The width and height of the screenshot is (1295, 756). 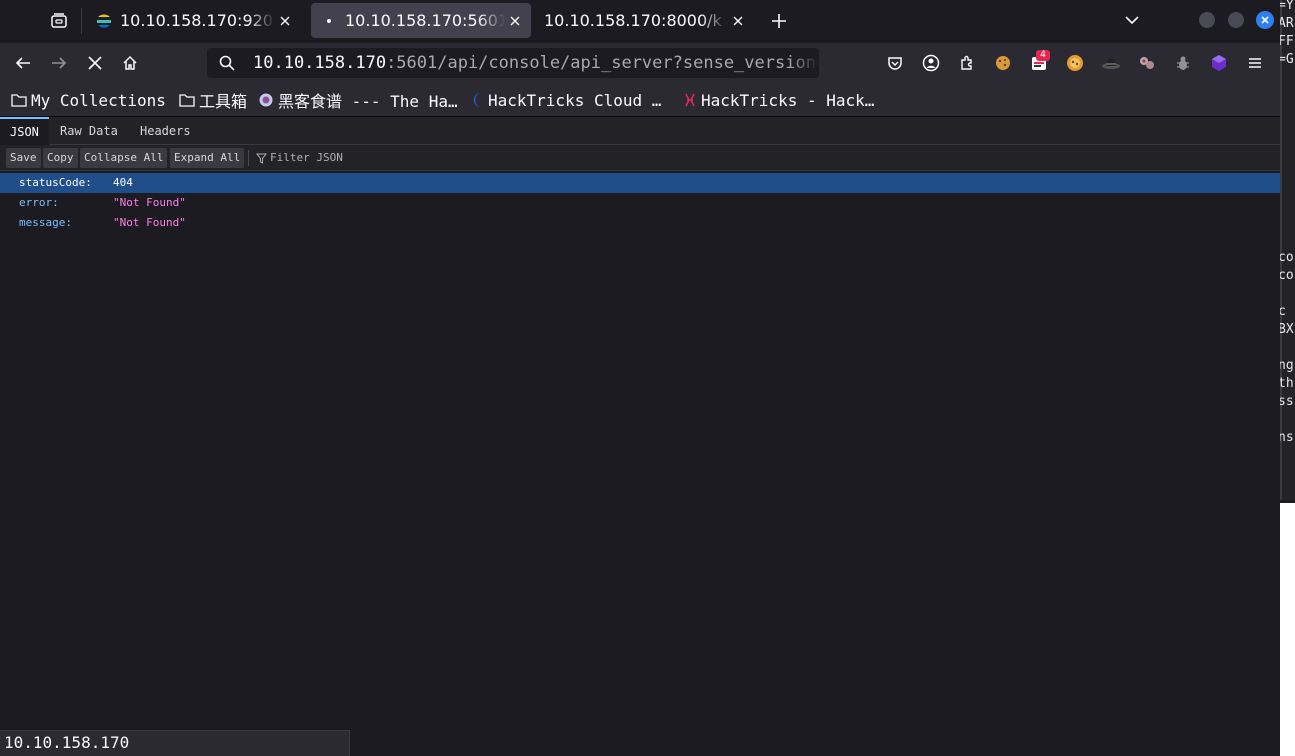 What do you see at coordinates (197, 20) in the screenshot?
I see `tab-title: 10.10.158.170:9200/` at bounding box center [197, 20].